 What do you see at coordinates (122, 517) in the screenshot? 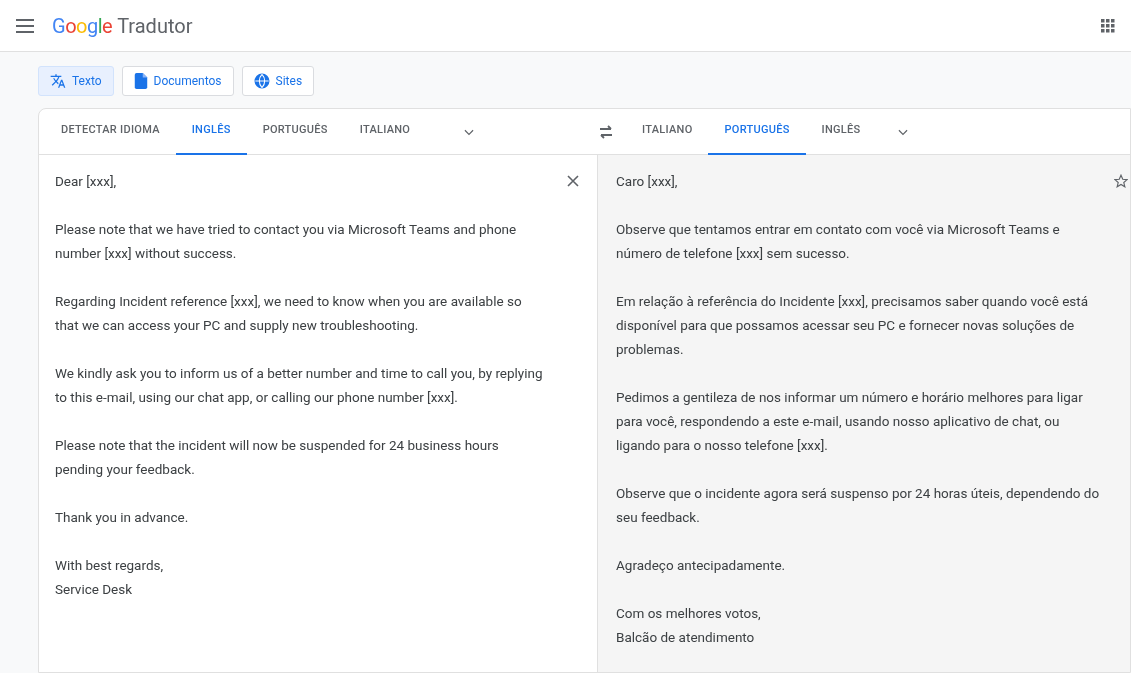
I see `source-paragraph: Thank you in advance.` at bounding box center [122, 517].